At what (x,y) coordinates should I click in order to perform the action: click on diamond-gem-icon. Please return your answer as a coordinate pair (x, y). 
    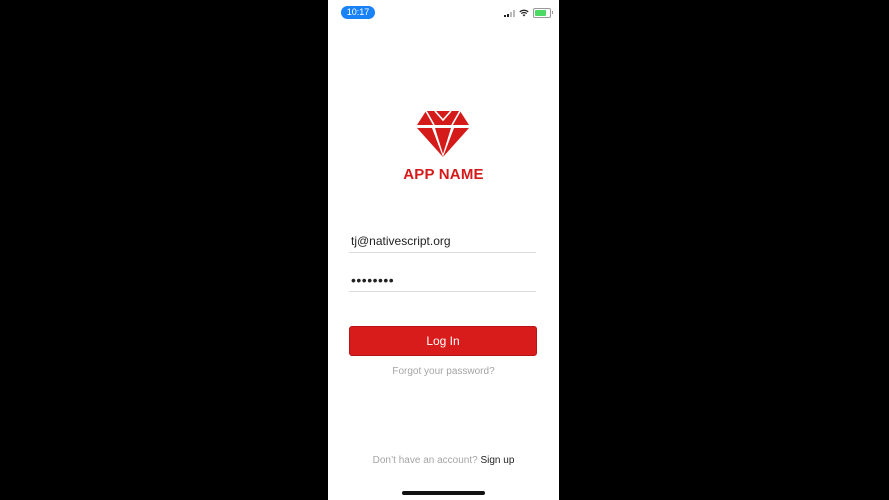
    Looking at the image, I should click on (443, 133).